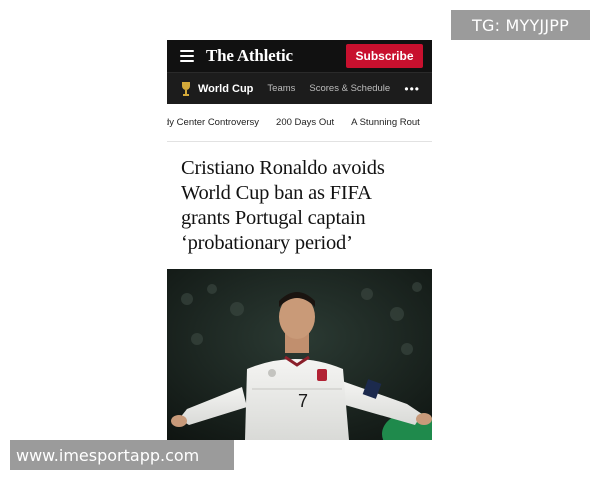 This screenshot has height=480, width=600. I want to click on ellipsis-icon: •••, so click(412, 89).